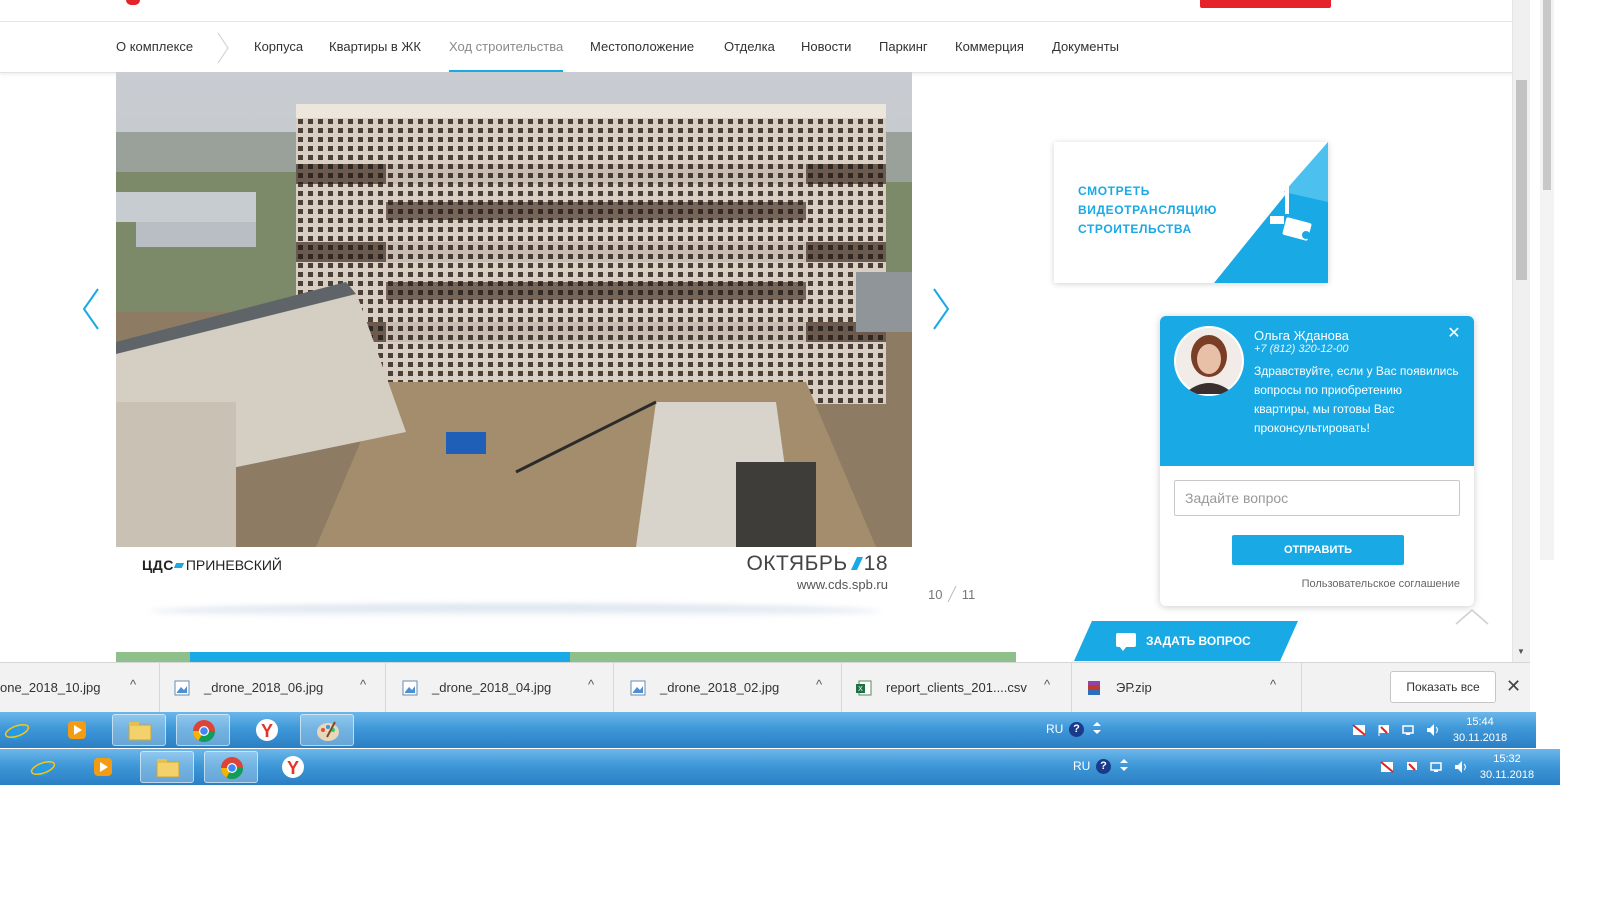  I want to click on prev-slide-arrow-icon, so click(92, 309).